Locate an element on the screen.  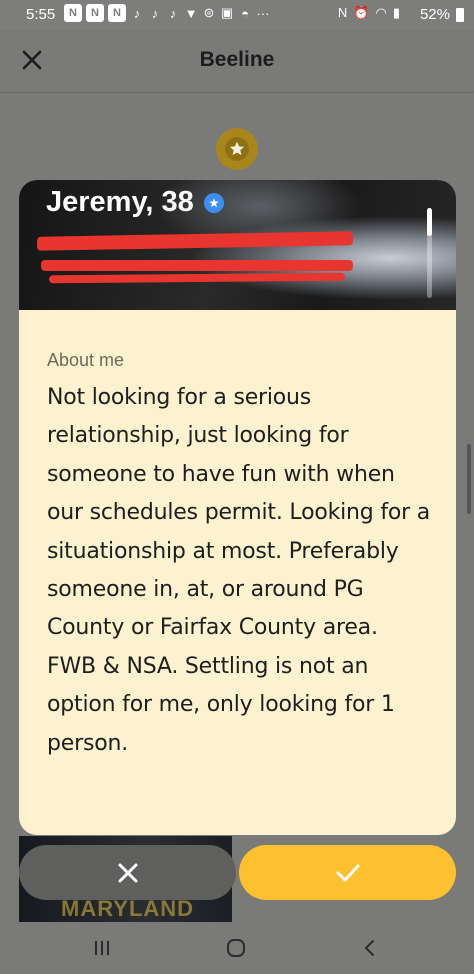
recent-apps-button is located at coordinates (102, 948).